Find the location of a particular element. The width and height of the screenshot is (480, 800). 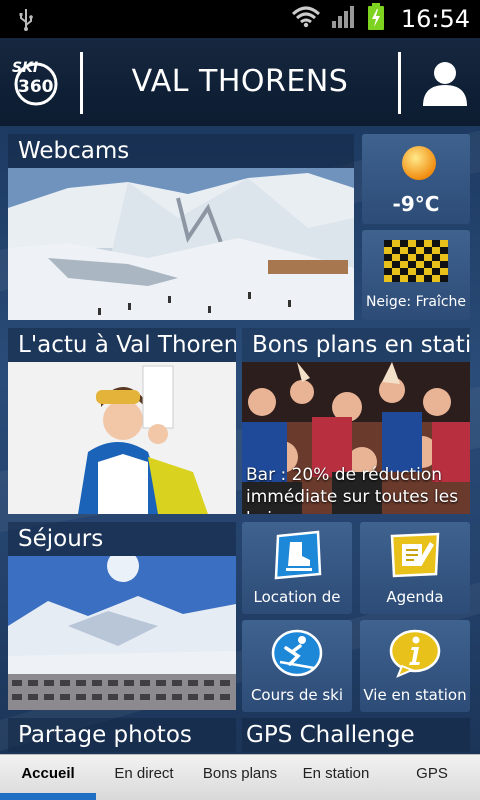

gps-challenge-label: GPS Challenge is located at coordinates (356, 735).